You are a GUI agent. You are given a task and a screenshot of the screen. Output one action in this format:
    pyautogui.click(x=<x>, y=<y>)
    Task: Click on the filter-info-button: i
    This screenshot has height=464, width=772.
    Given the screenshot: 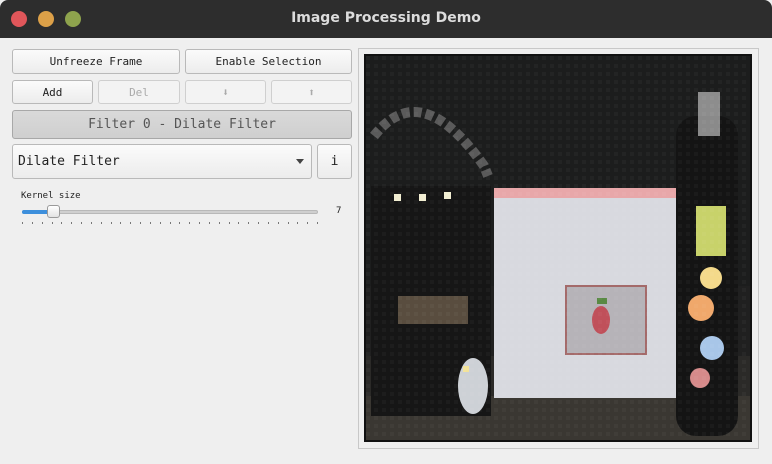 What is the action you would take?
    pyautogui.click(x=334, y=161)
    